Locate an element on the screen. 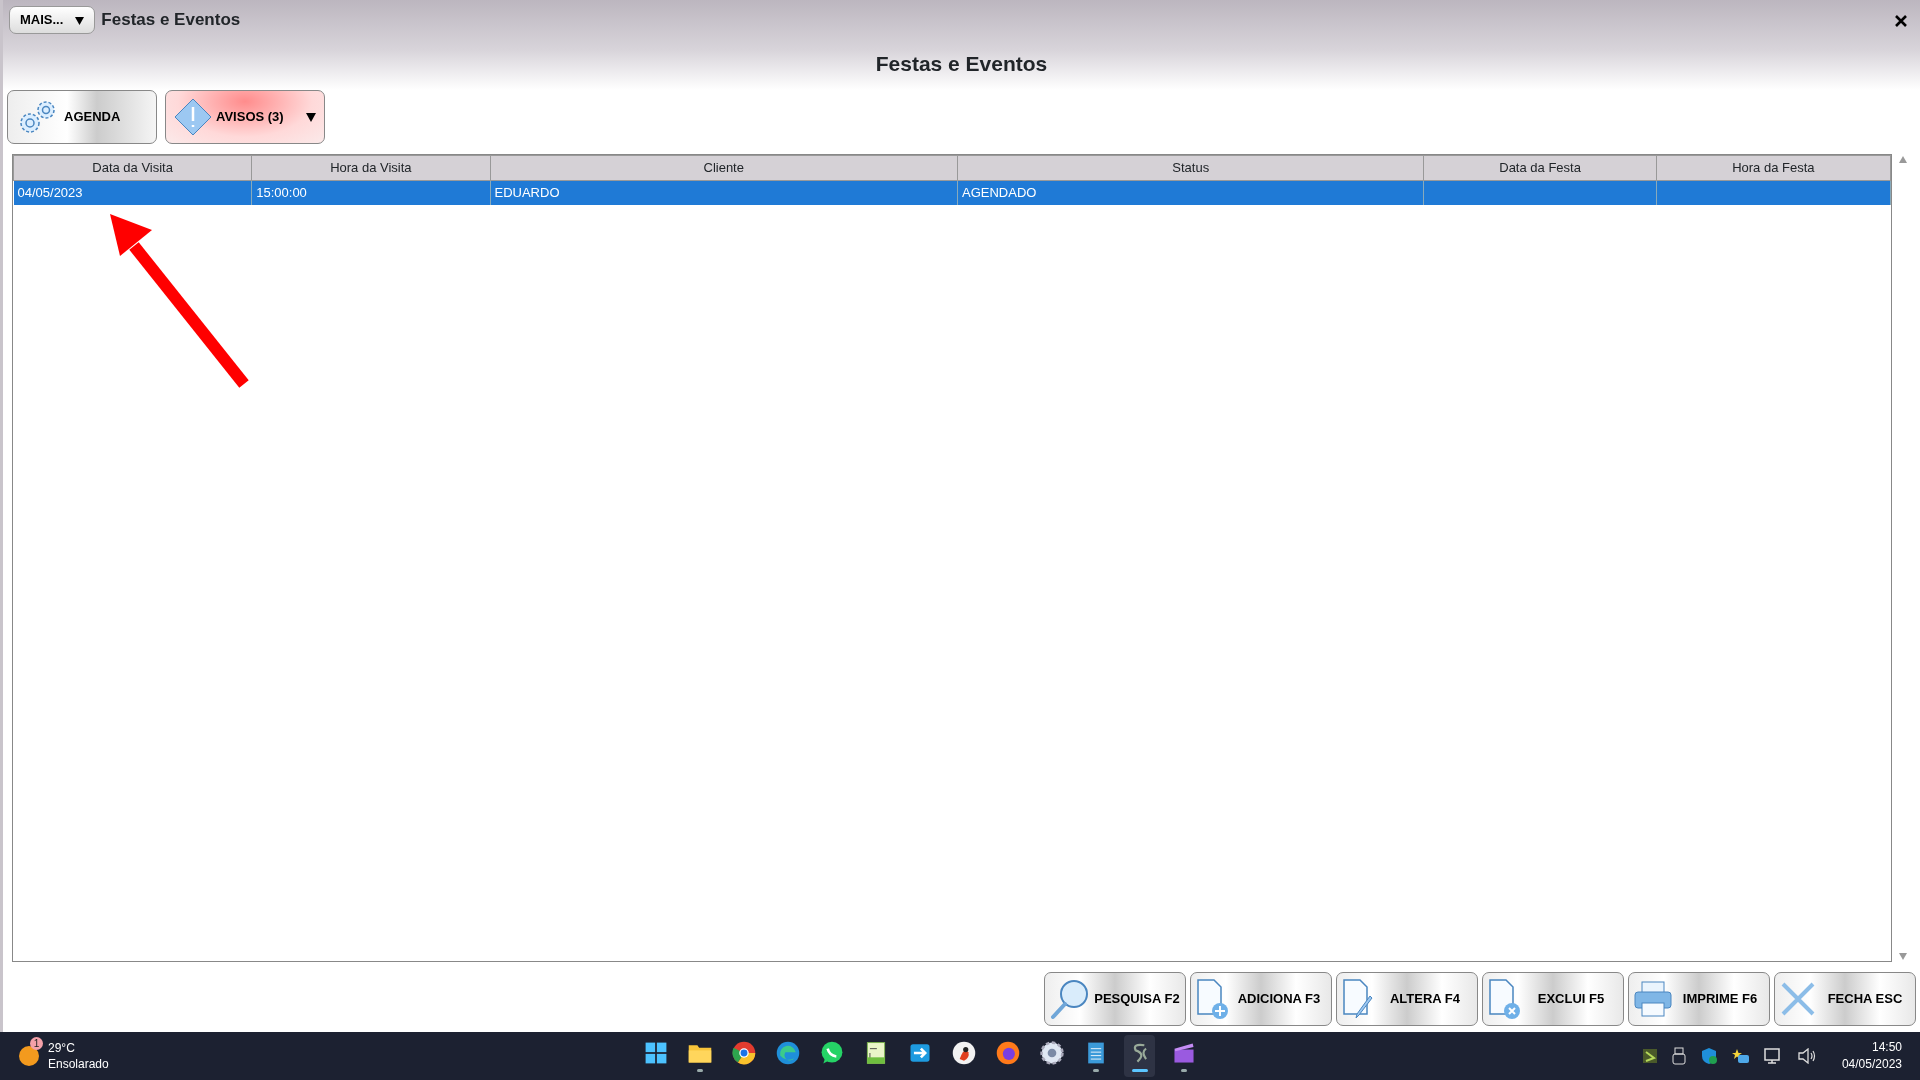  clock-date: 04/05/2023 is located at coordinates (1871, 1064).